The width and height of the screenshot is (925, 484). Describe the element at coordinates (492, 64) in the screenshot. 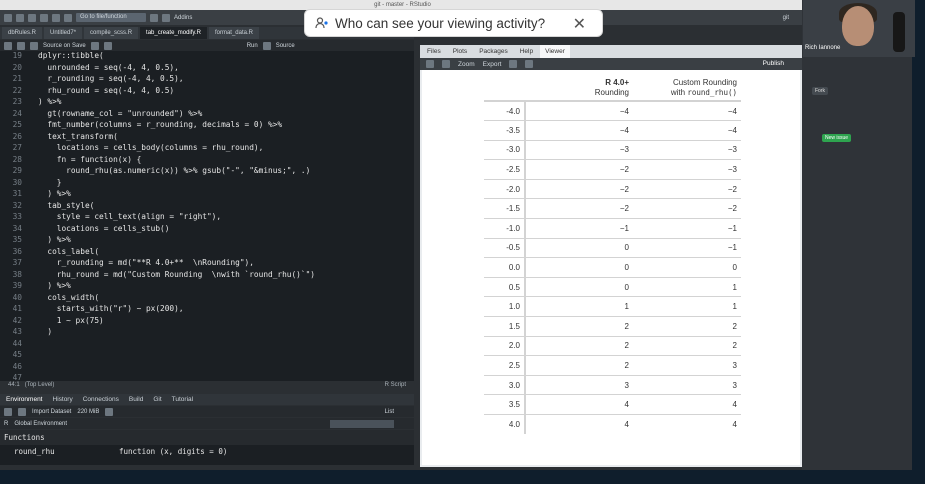

I see `export-button: Export` at that location.